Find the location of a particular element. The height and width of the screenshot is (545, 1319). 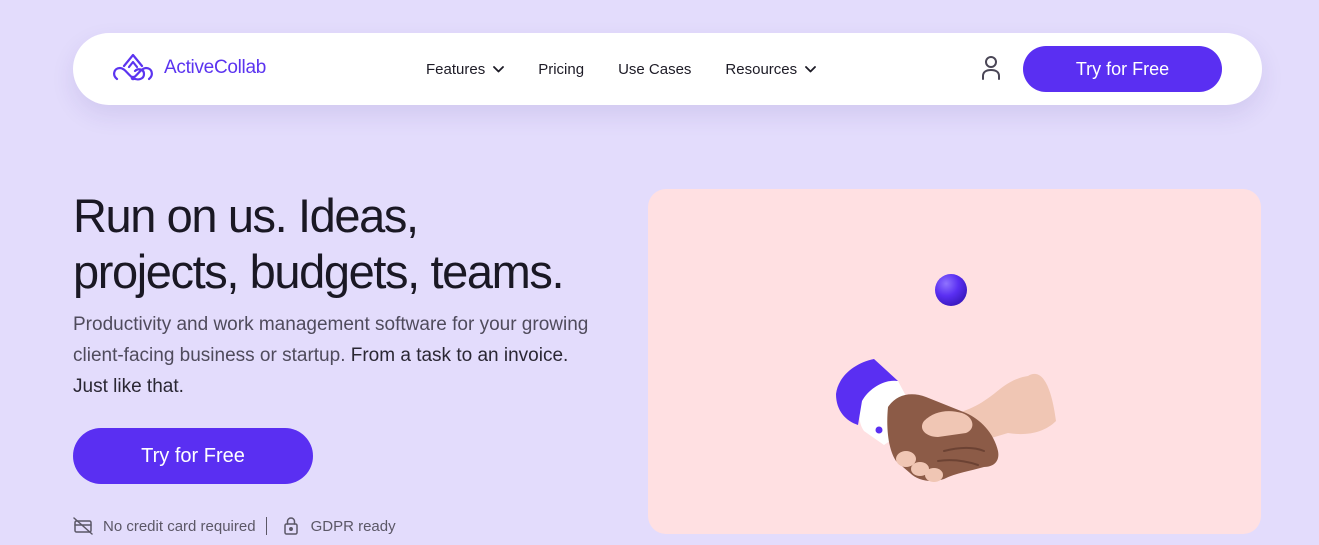

handshake-art is located at coordinates (946, 378).